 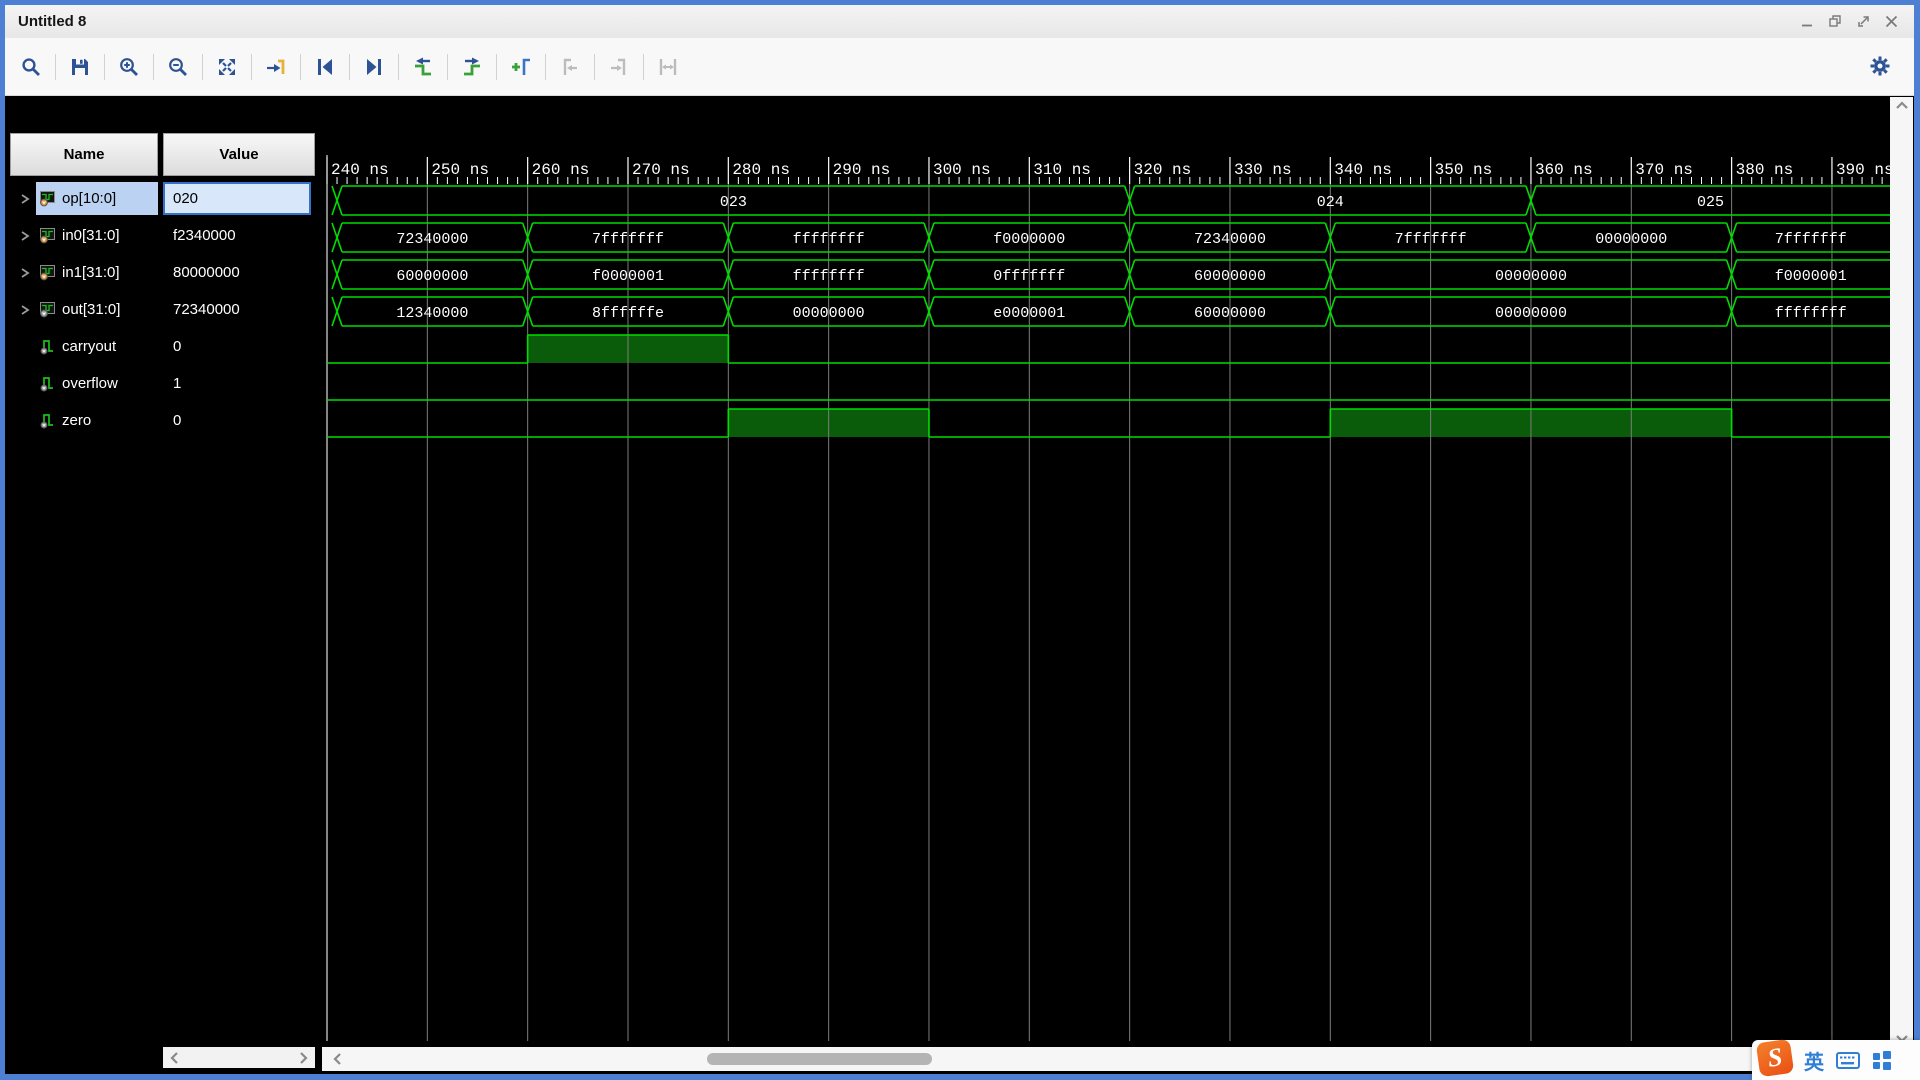 What do you see at coordinates (1431, 239) in the screenshot?
I see `svg-text: 7fffffff` at bounding box center [1431, 239].